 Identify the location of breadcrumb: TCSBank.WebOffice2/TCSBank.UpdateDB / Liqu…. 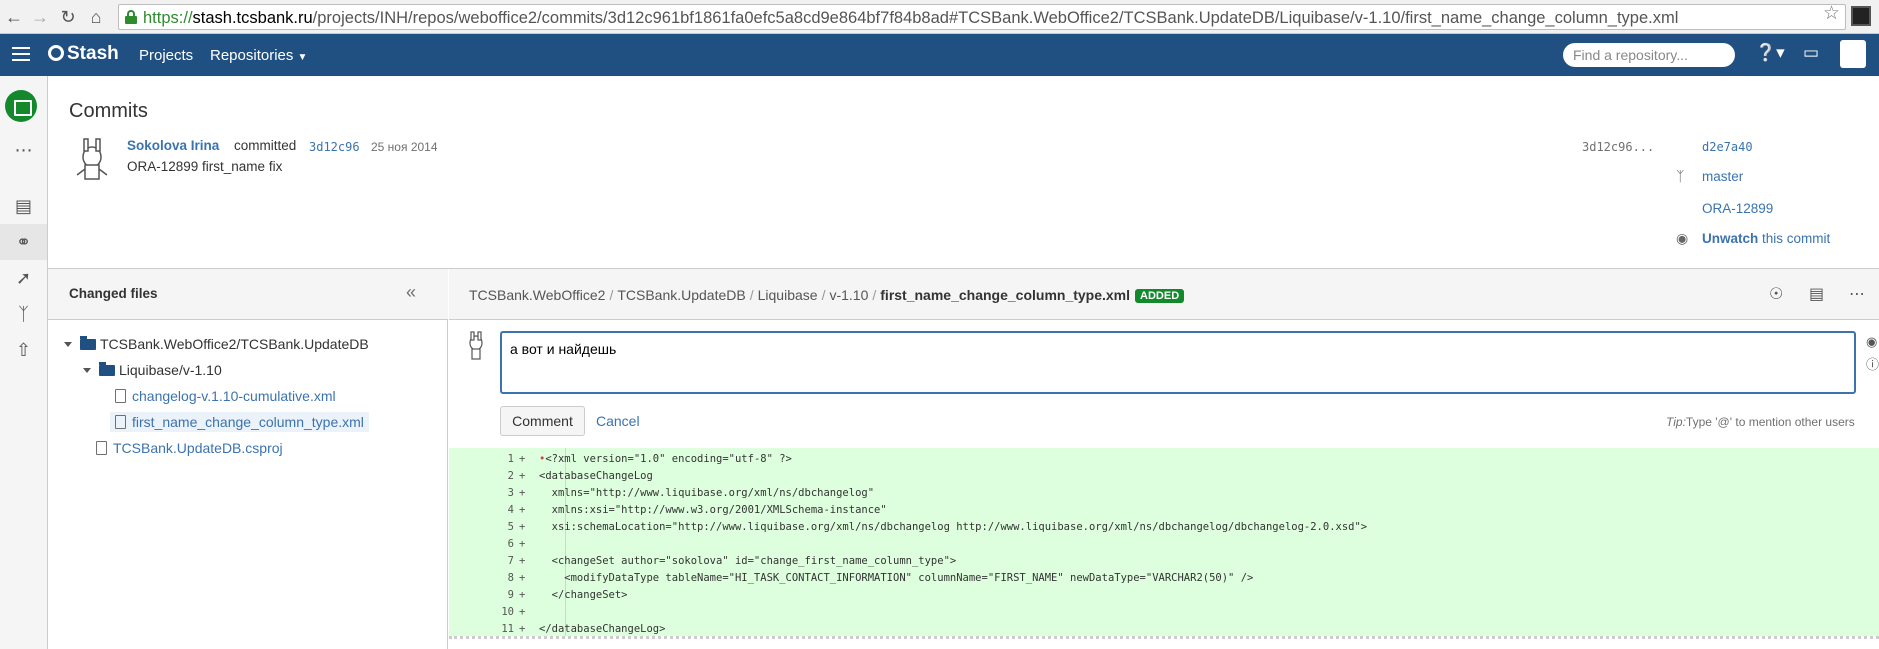
(827, 295).